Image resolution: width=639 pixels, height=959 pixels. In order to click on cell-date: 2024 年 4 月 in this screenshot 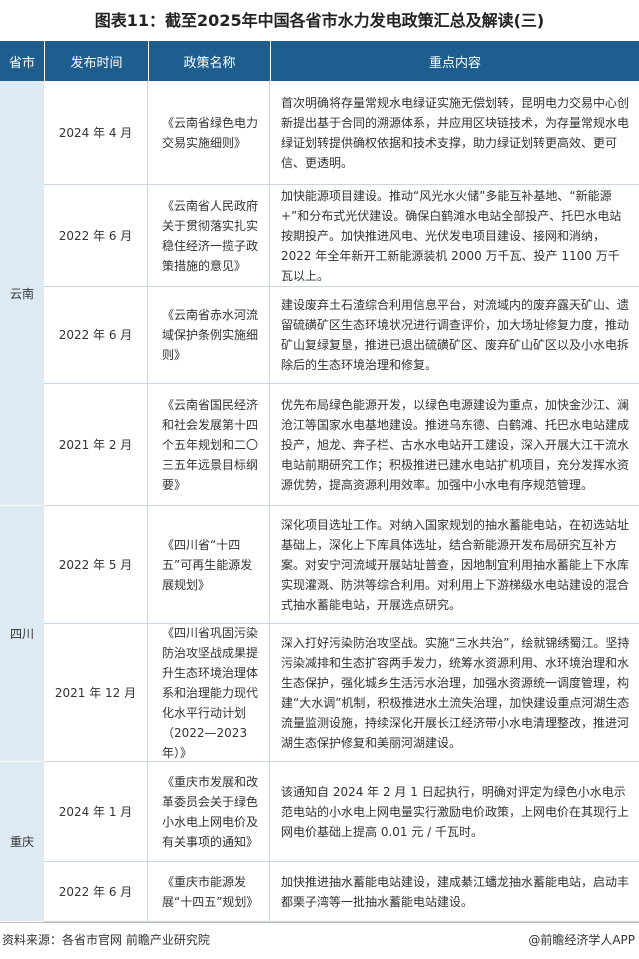, I will do `click(96, 132)`.